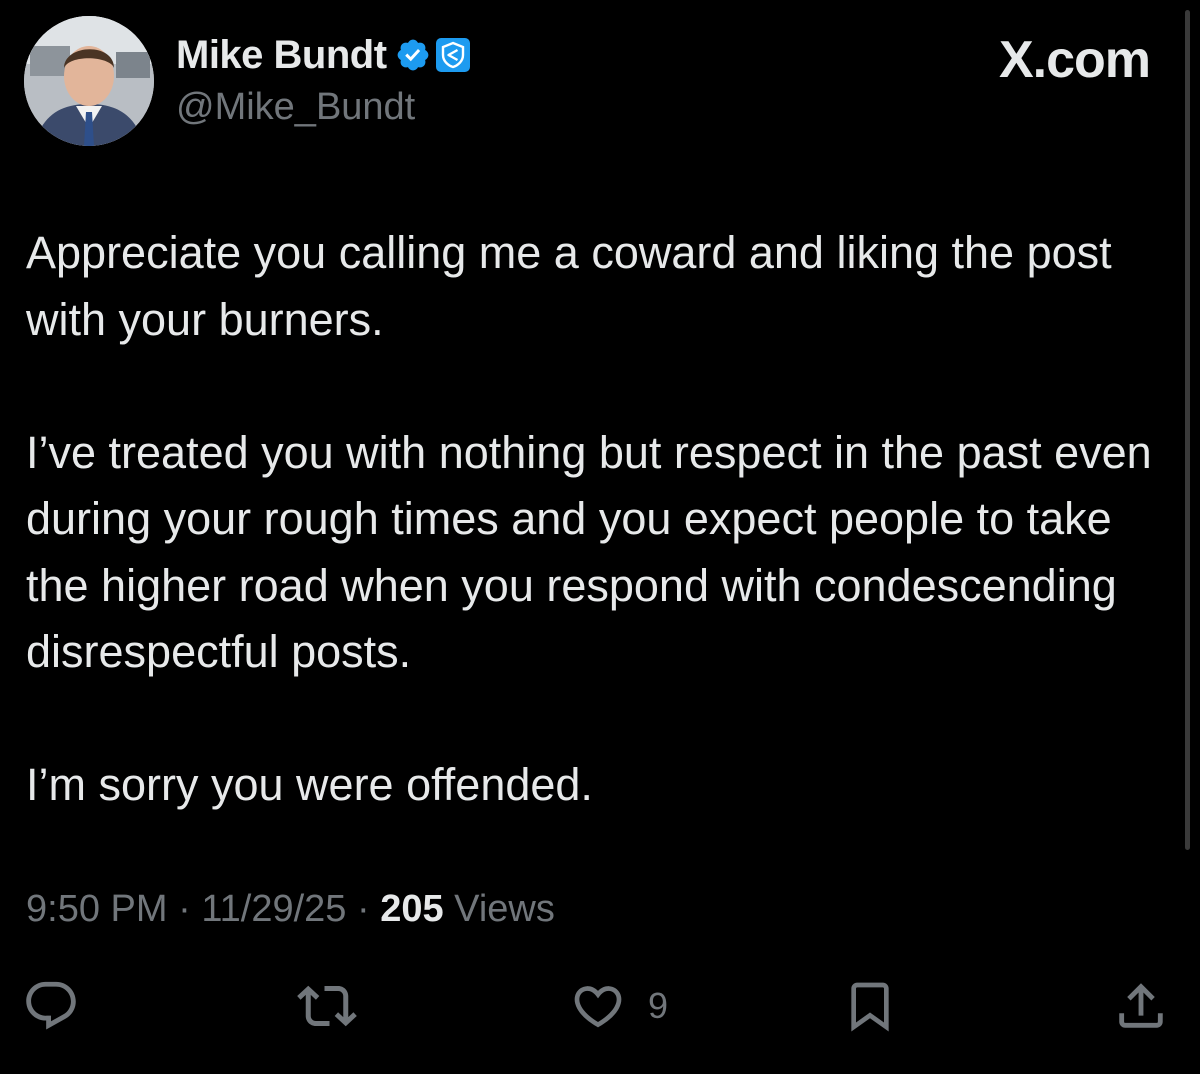 This screenshot has width=1200, height=1074. I want to click on shield-affiliate-icon, so click(452, 55).